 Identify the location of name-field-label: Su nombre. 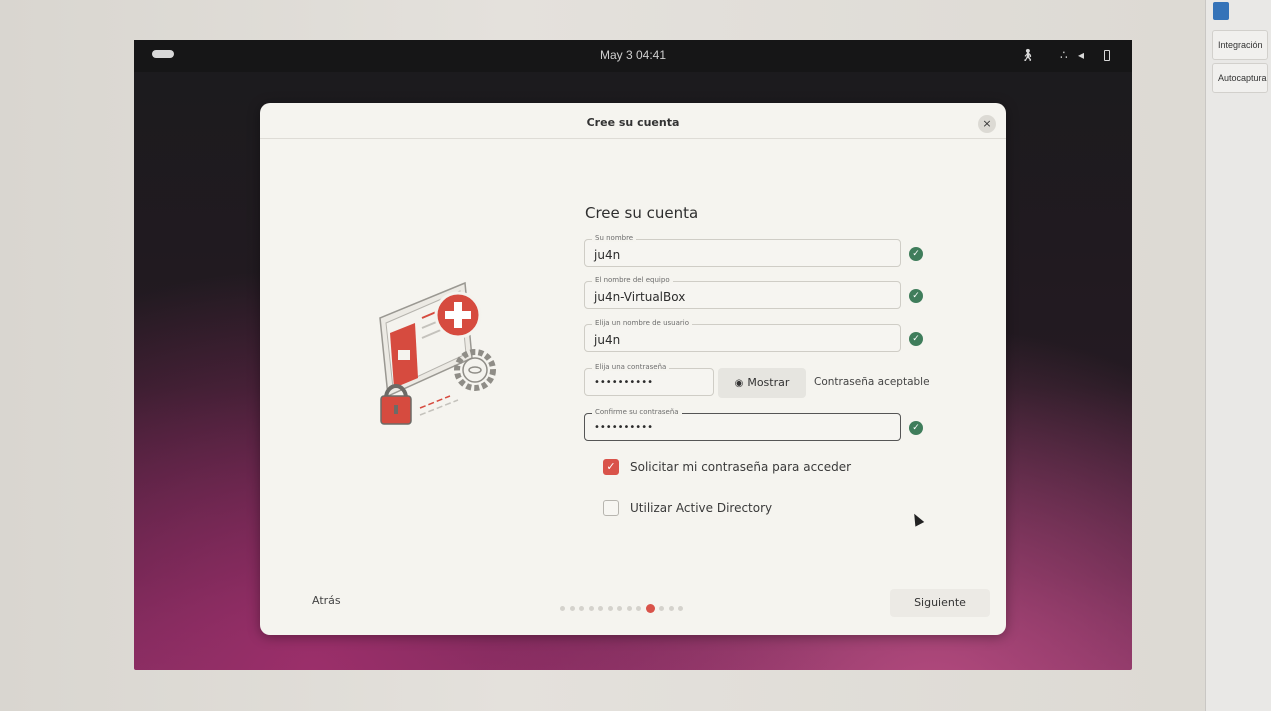
(614, 238).